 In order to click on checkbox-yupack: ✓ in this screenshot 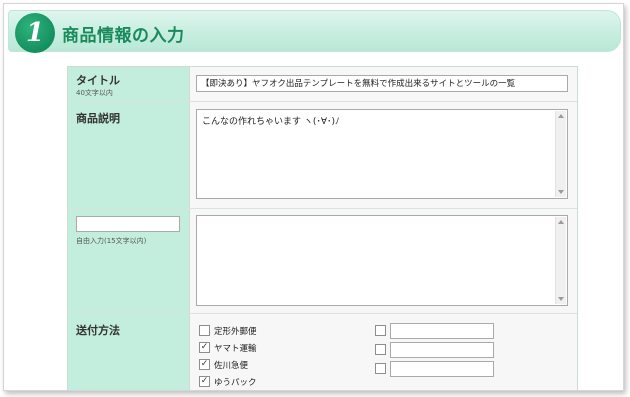, I will do `click(204, 381)`.